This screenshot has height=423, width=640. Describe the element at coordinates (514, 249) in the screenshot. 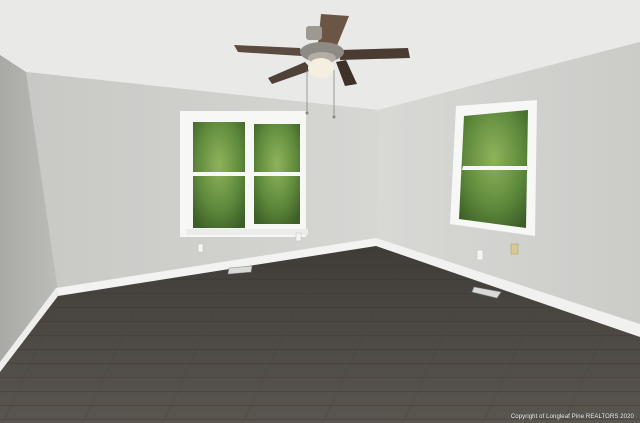

I see `light-switch` at that location.